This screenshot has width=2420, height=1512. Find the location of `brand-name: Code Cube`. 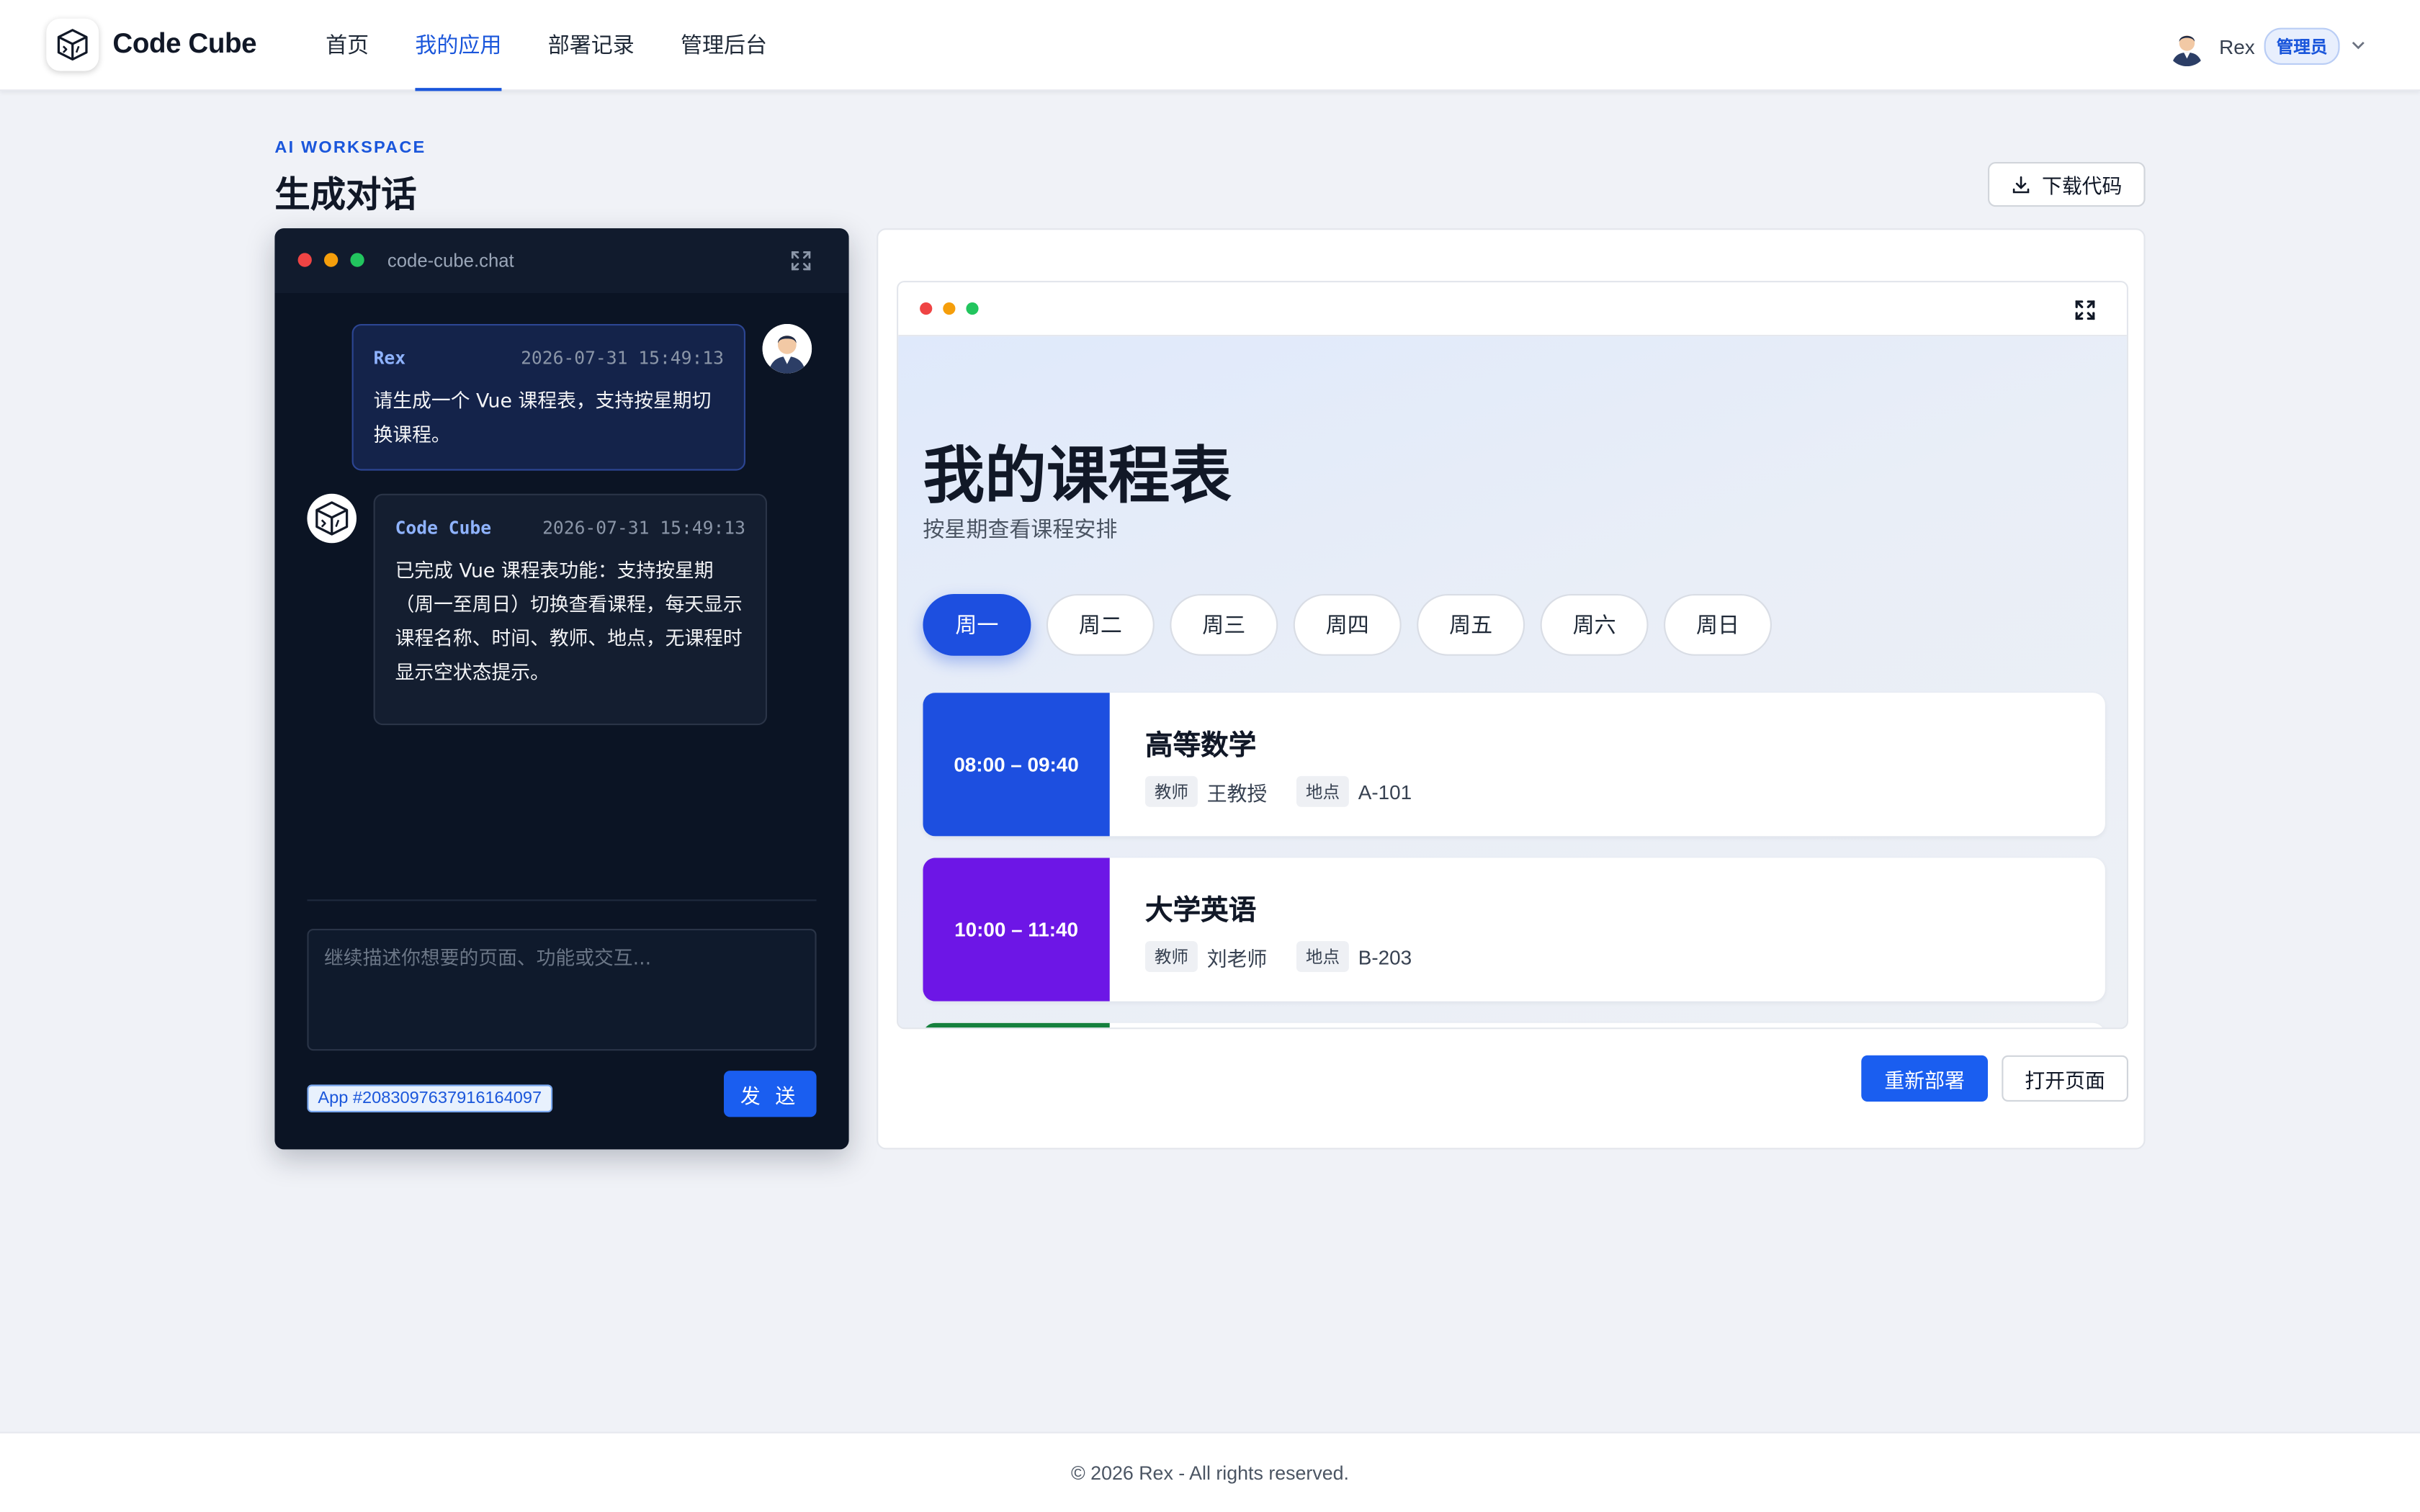

brand-name: Code Cube is located at coordinates (184, 44).